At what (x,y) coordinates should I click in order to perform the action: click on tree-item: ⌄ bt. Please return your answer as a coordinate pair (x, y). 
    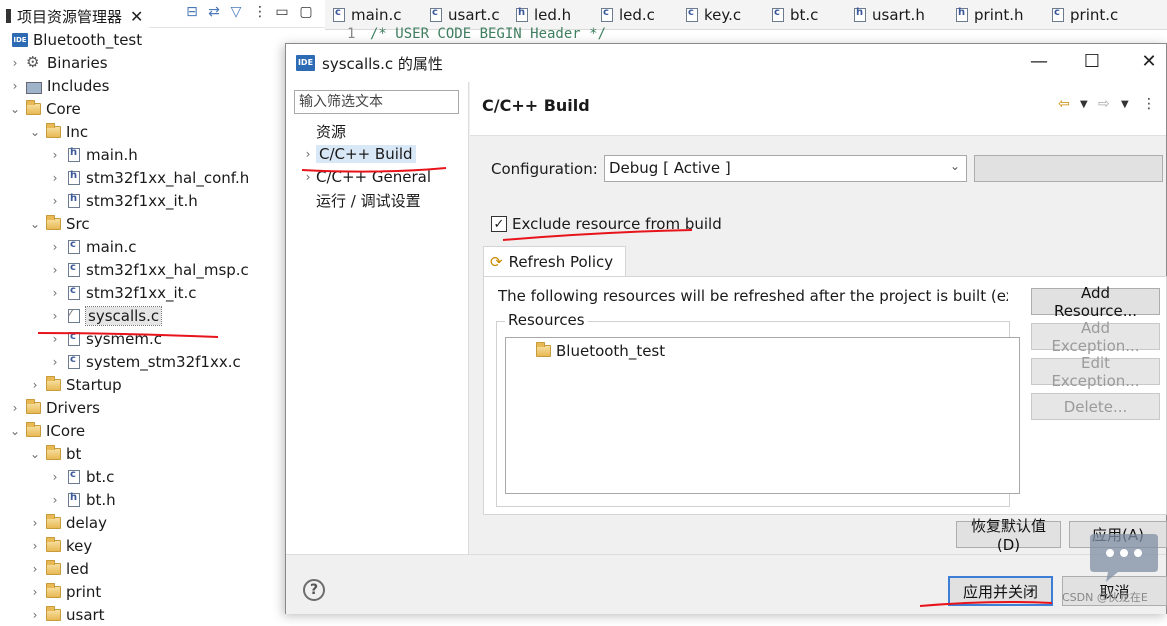
    Looking at the image, I should click on (54, 453).